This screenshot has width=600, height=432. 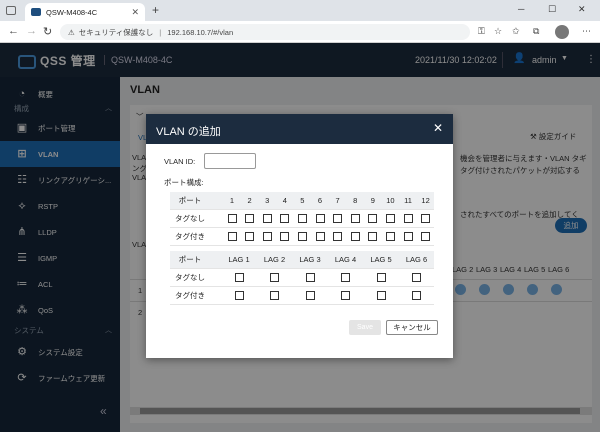 What do you see at coordinates (425, 200) in the screenshot?
I see `port-label: 12` at bounding box center [425, 200].